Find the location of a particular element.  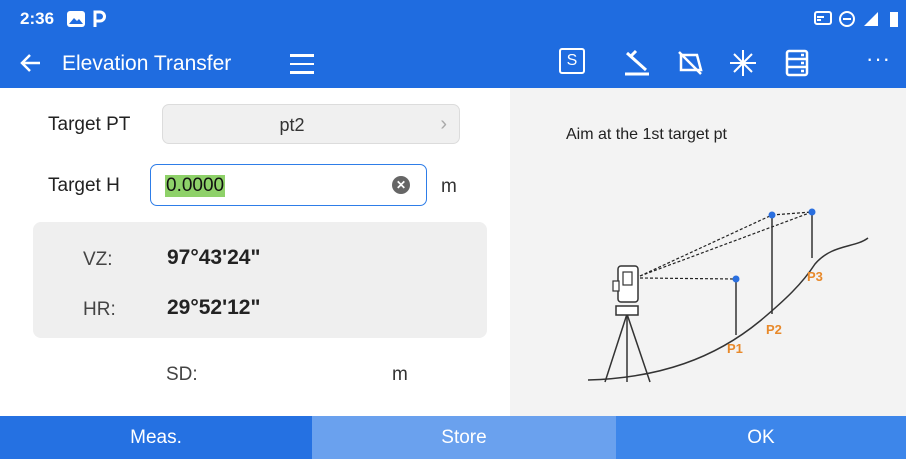

target-h-value: 0.0000 is located at coordinates (195, 186).